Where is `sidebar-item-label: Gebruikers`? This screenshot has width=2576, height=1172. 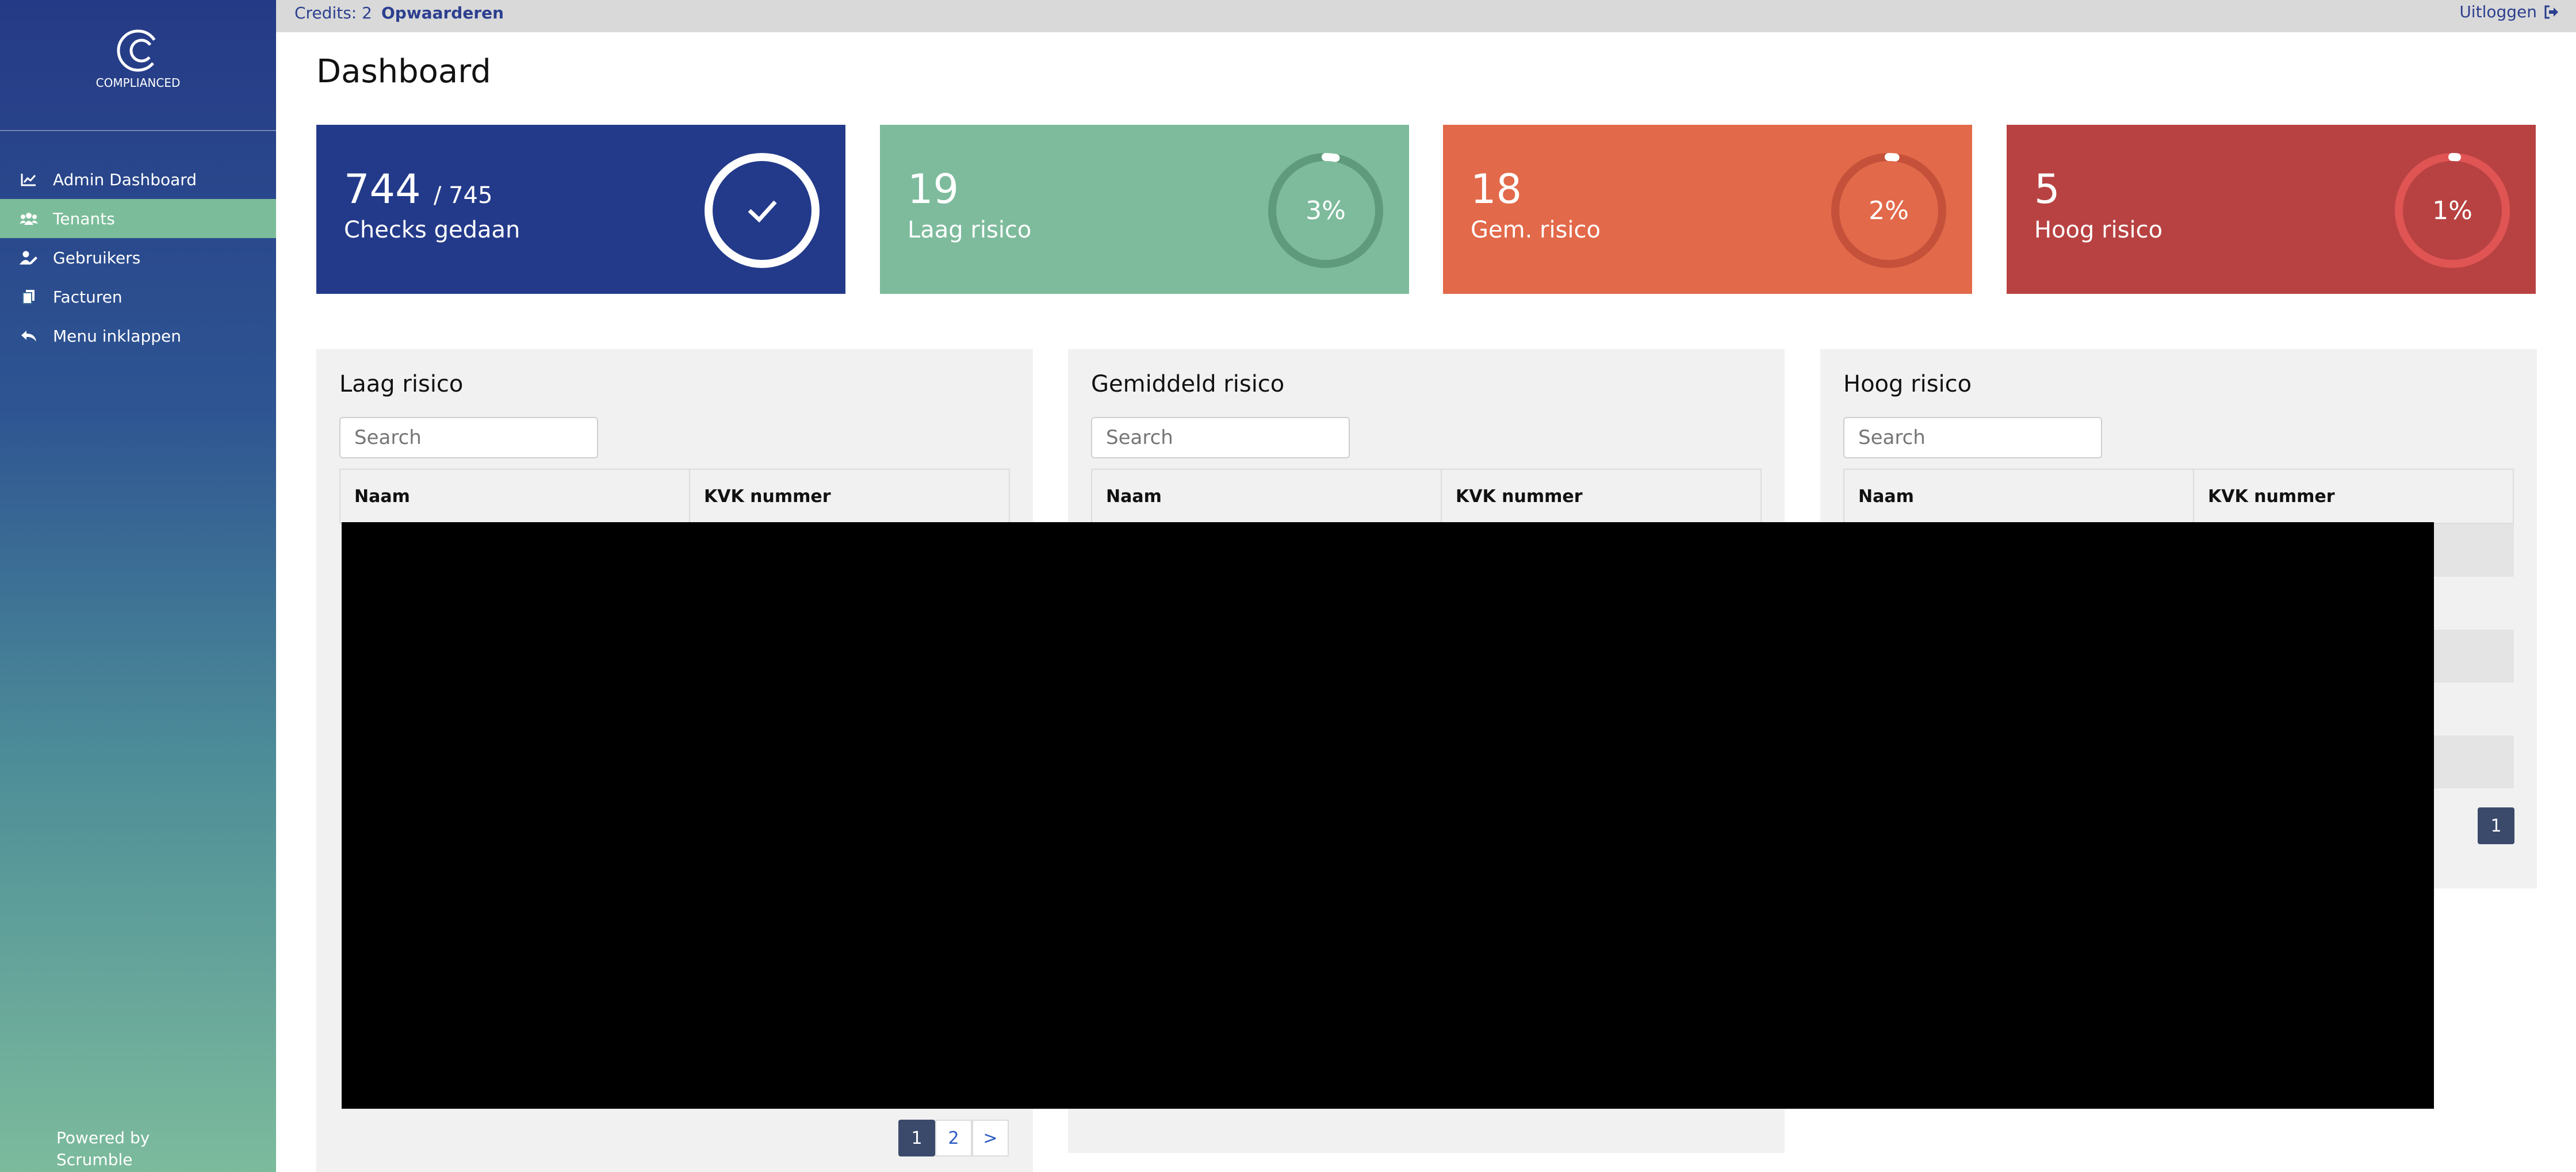
sidebar-item-label: Gebruikers is located at coordinates (97, 257).